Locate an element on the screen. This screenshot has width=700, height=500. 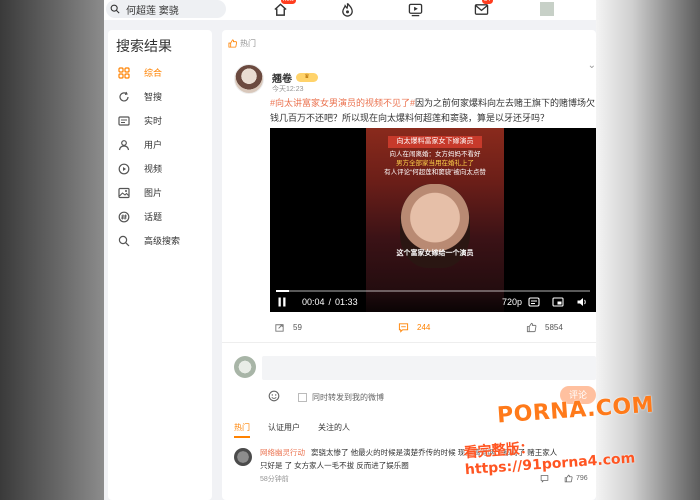
quality-label: 720p is located at coordinates (512, 302).